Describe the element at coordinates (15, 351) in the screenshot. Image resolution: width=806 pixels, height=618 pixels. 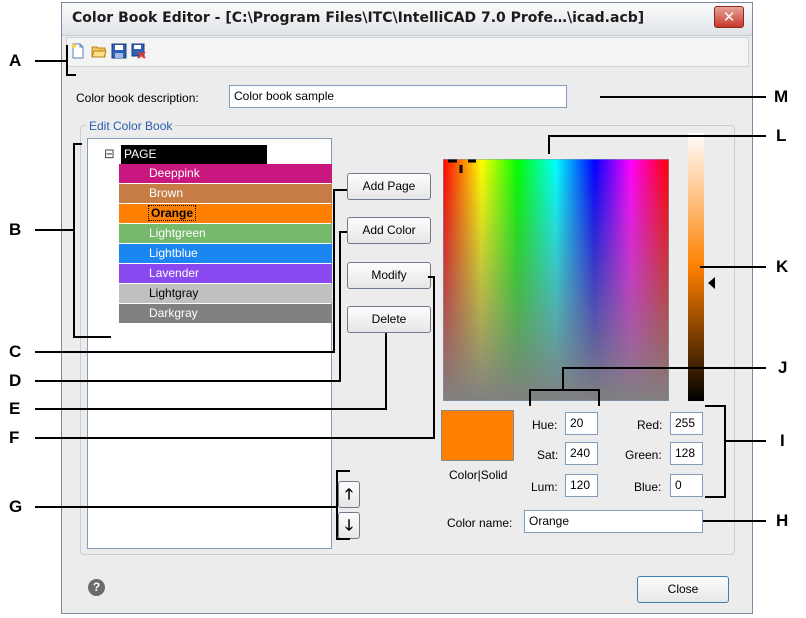
I see `callout-c: C` at that location.